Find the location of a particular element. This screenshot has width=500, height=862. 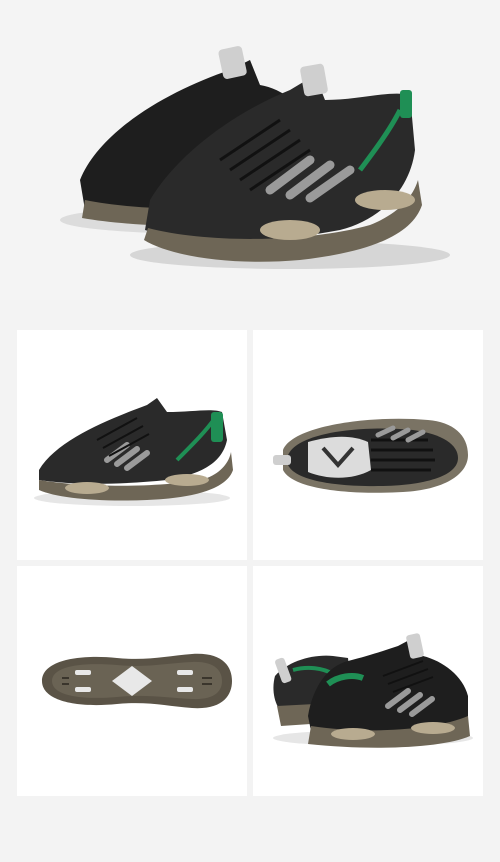

sneaker-pair-back-icon is located at coordinates (373, 690).